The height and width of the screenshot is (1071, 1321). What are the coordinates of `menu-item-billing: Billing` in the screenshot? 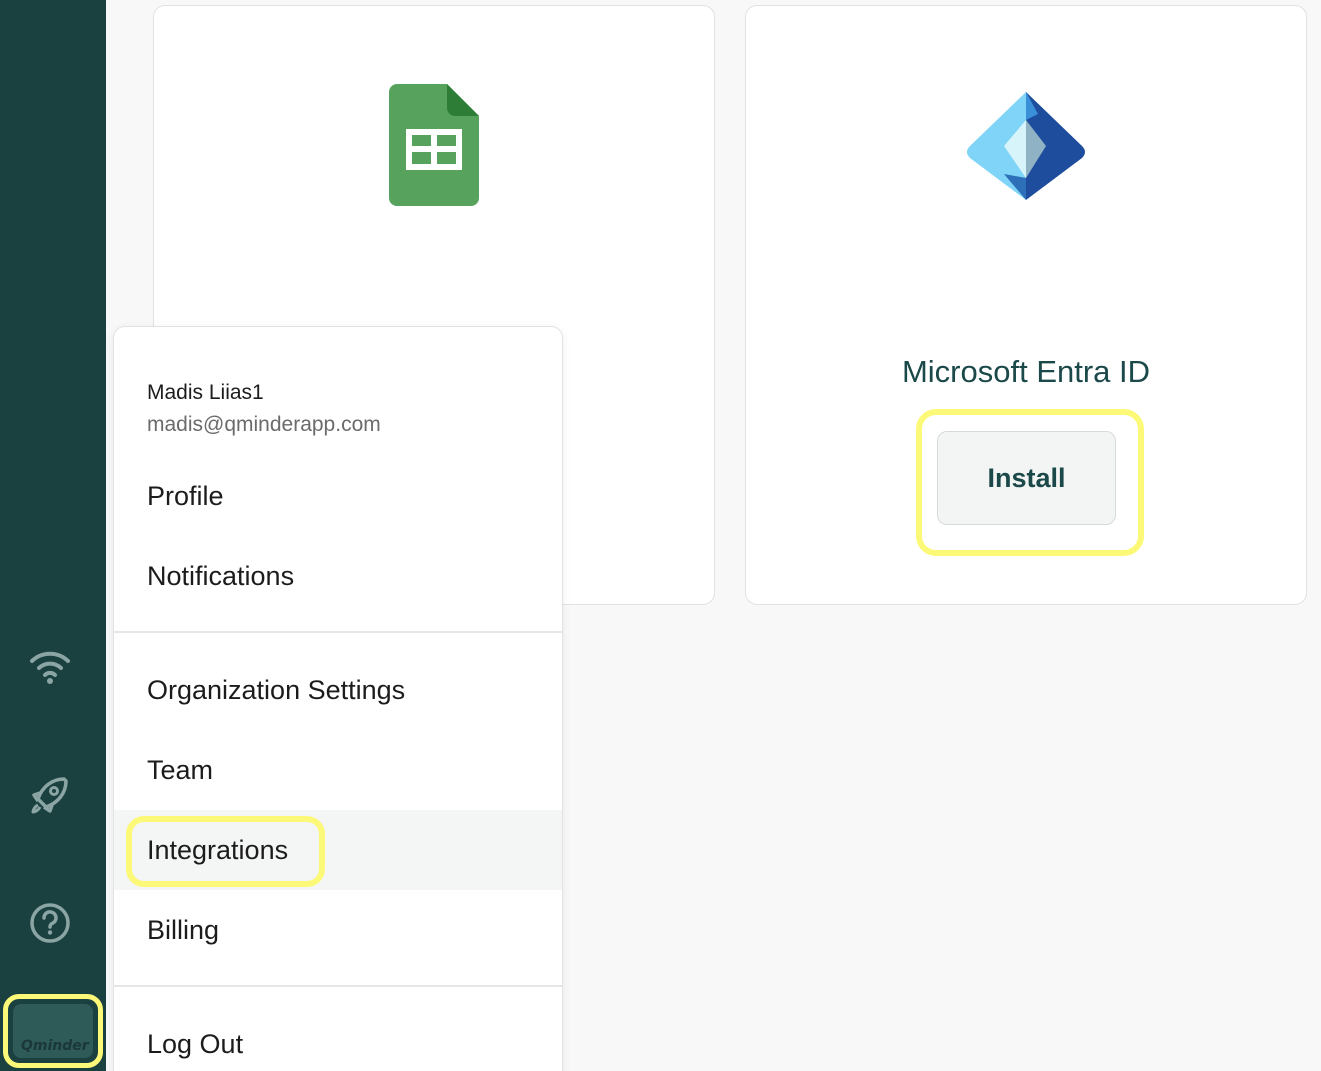 It's located at (338, 930).